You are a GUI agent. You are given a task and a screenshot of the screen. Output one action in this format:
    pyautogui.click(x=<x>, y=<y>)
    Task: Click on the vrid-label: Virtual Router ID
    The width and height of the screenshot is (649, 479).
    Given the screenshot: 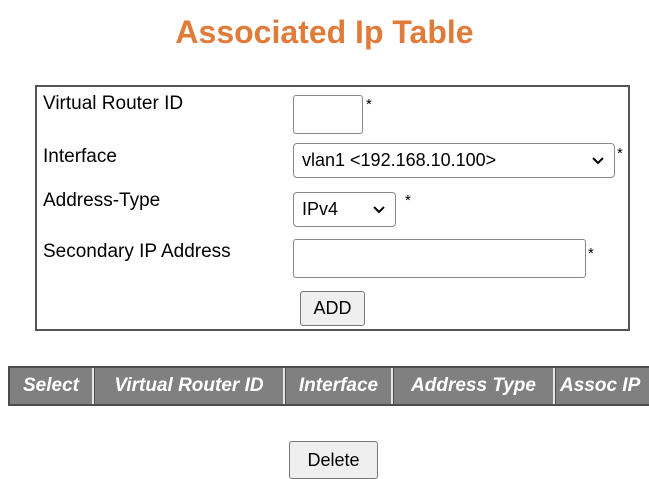 What is the action you would take?
    pyautogui.click(x=113, y=103)
    